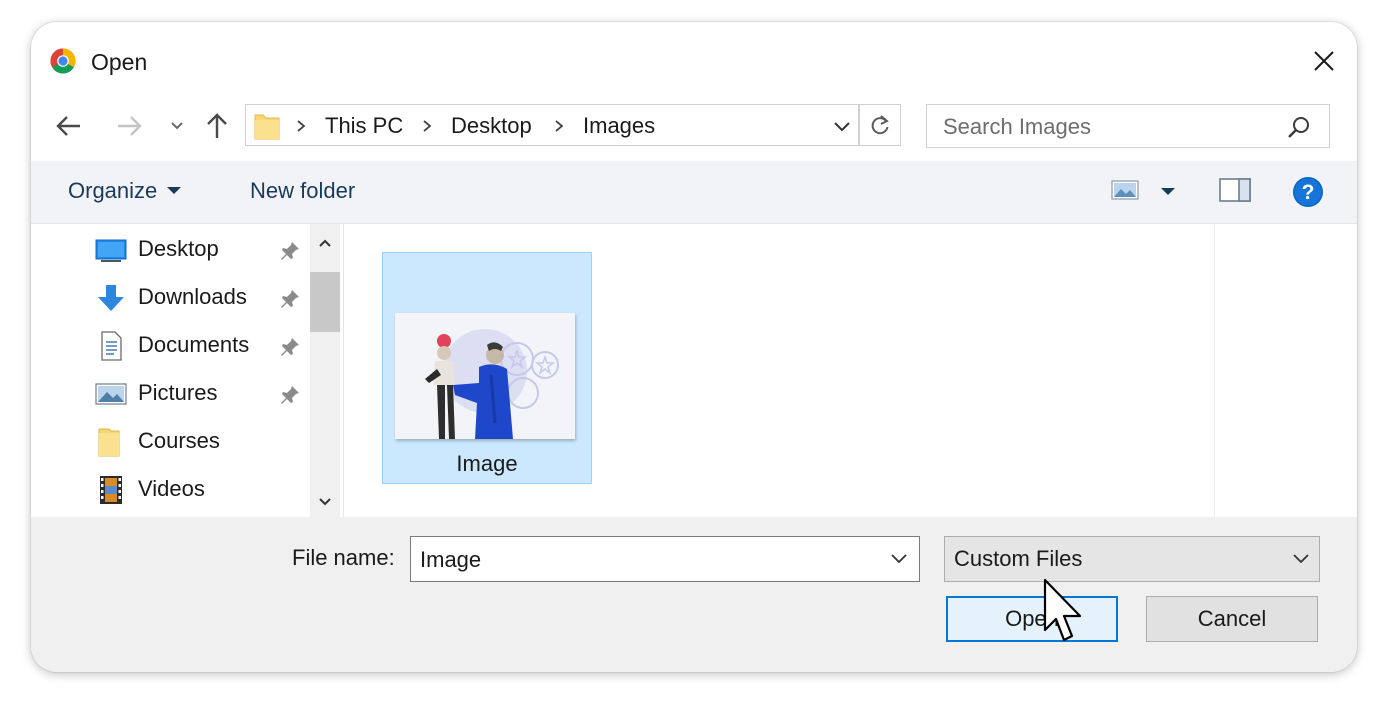  What do you see at coordinates (1132, 559) in the screenshot?
I see `file-type-select: Custom Files` at bounding box center [1132, 559].